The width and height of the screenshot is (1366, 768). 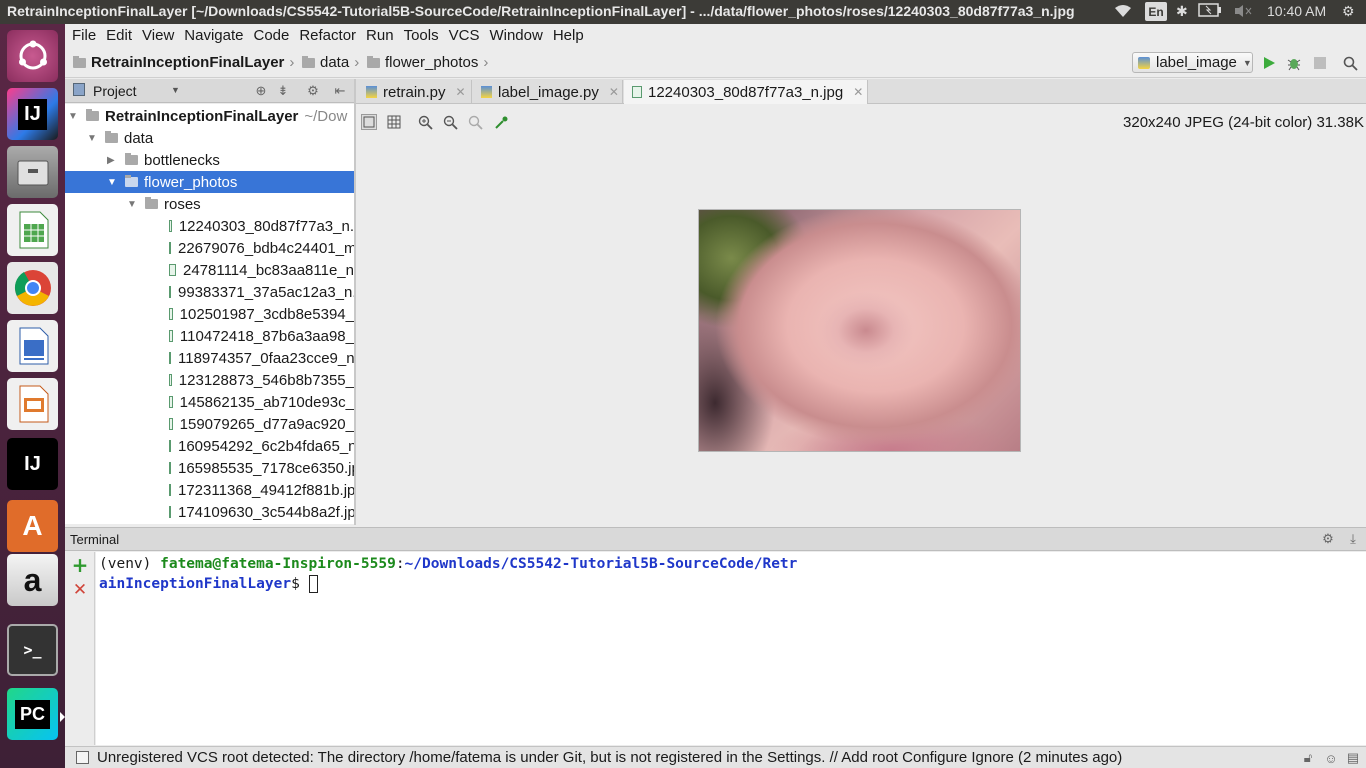 I want to click on terminal-line: ainInceptionFinalLayer$, so click(x=731, y=584).